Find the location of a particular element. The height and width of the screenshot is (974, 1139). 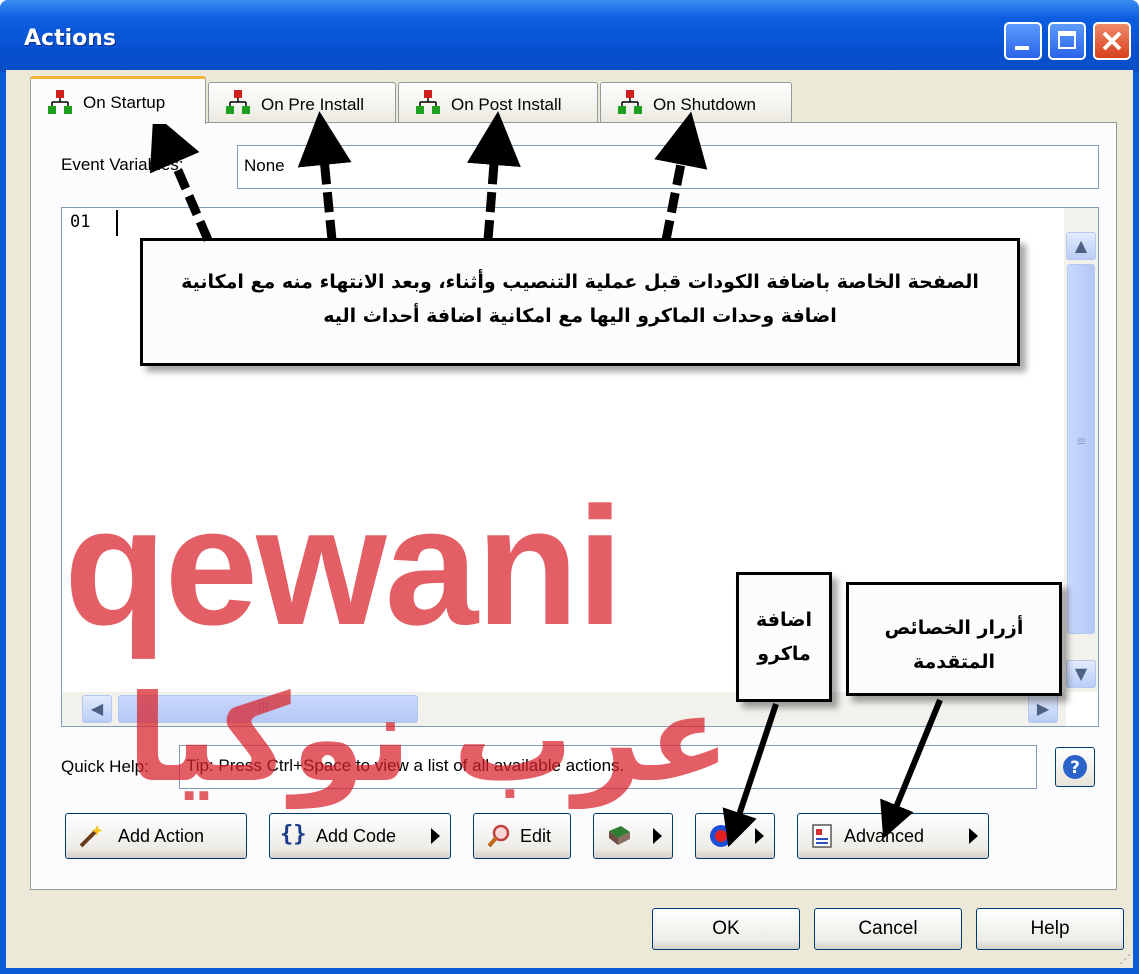

add-action-button: Add Action is located at coordinates (156, 836).